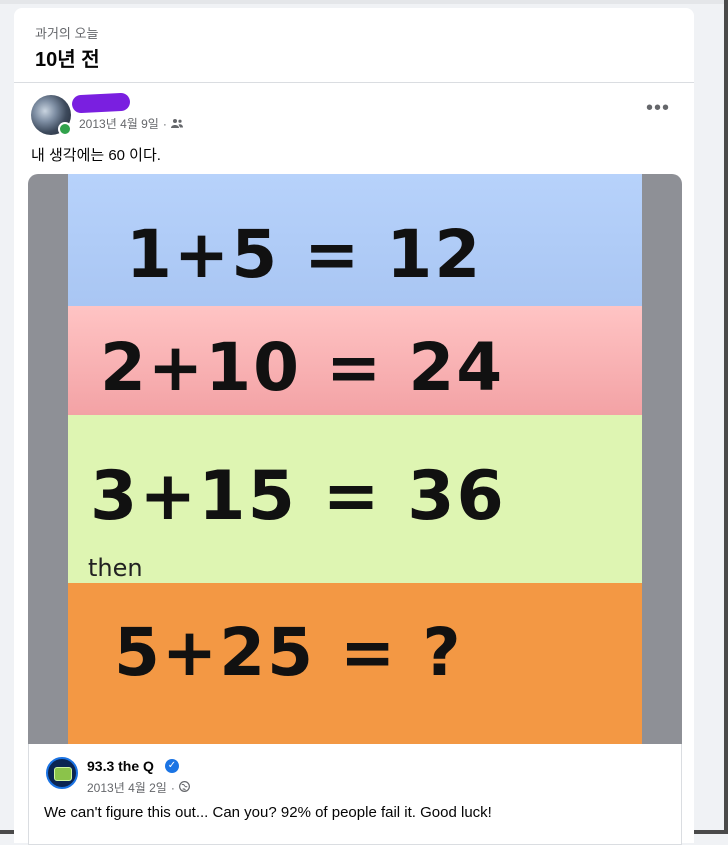 This screenshot has width=728, height=845. Describe the element at coordinates (65, 129) in the screenshot. I see `online-status-dot` at that location.